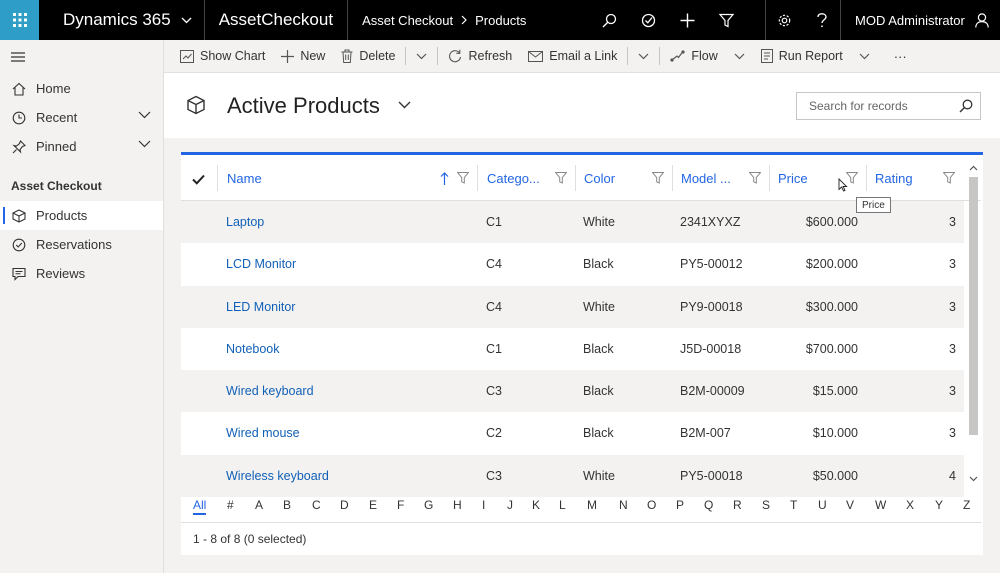 The image size is (1000, 573). I want to click on product-switcher: Dynamics 365, so click(121, 20).